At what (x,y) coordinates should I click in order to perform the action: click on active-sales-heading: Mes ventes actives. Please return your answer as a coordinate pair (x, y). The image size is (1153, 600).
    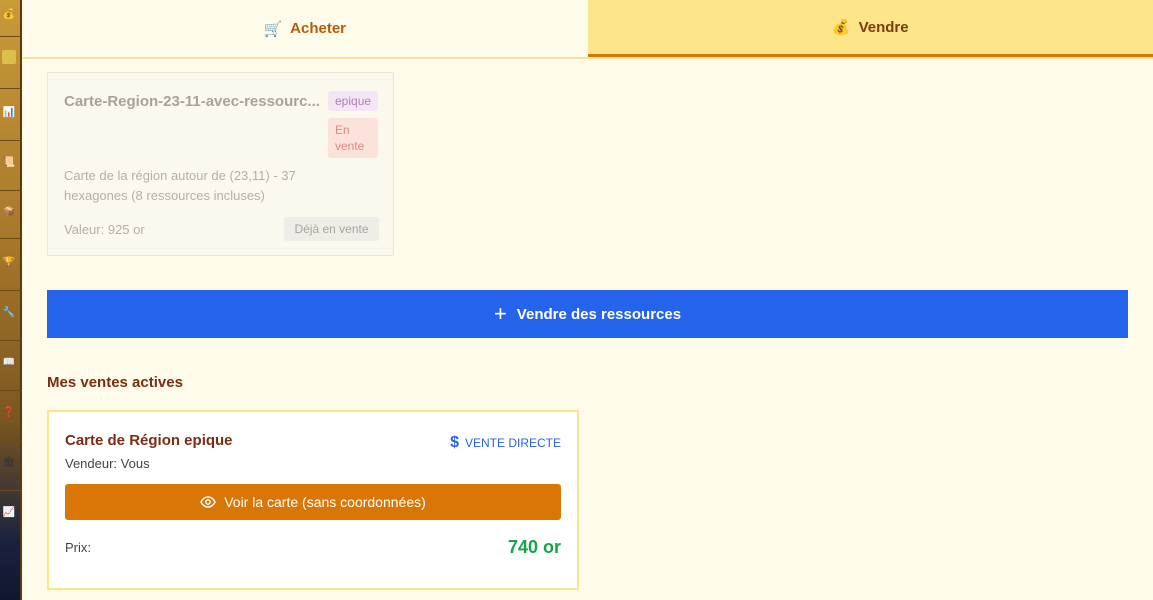
    Looking at the image, I should click on (115, 382).